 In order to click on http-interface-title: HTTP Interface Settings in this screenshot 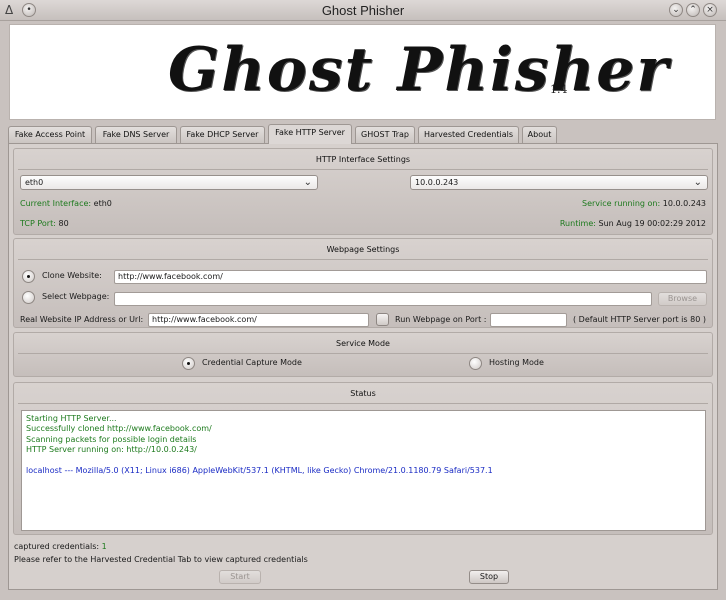, I will do `click(363, 159)`.